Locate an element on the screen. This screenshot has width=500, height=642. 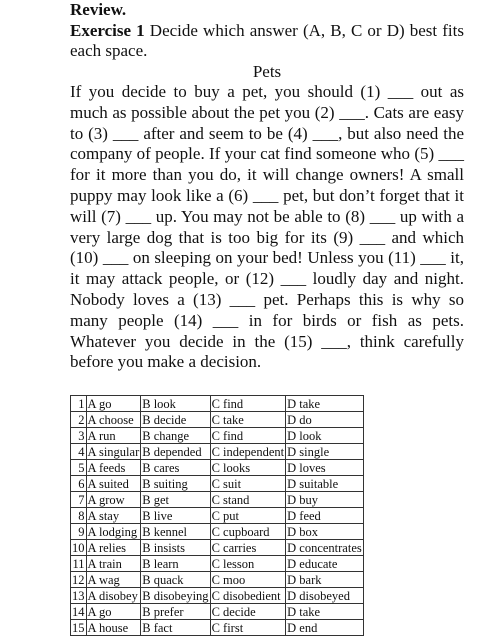
option-c: C first is located at coordinates (248, 627).